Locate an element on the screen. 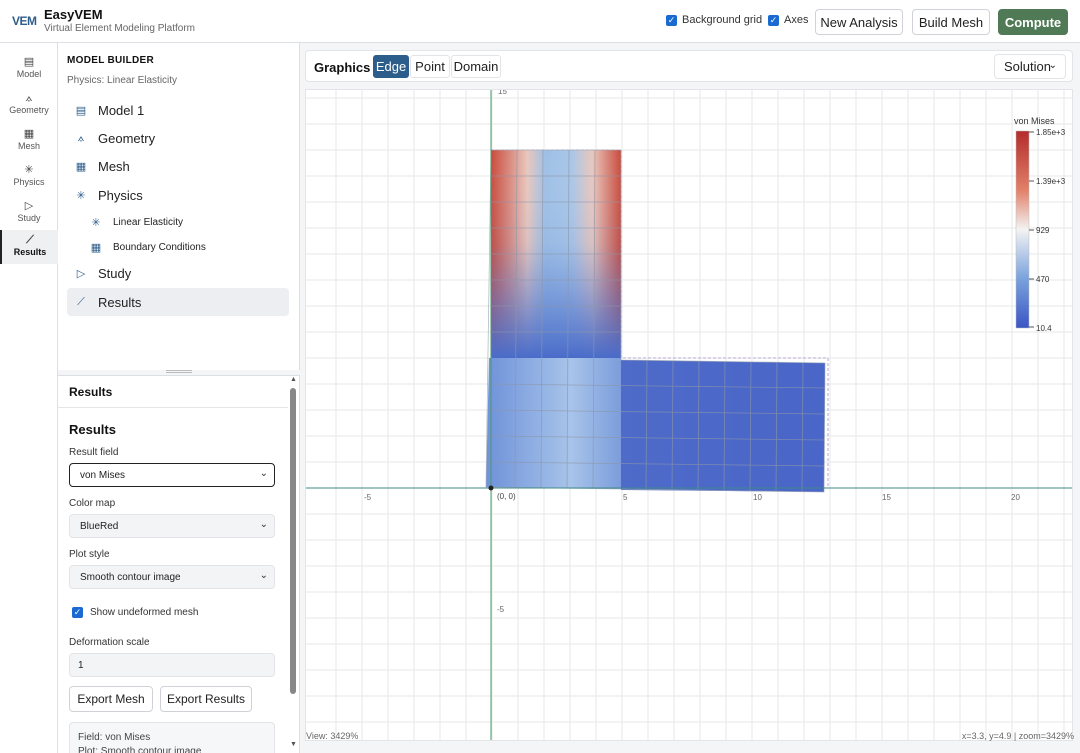  origin-marker is located at coordinates (491, 488).